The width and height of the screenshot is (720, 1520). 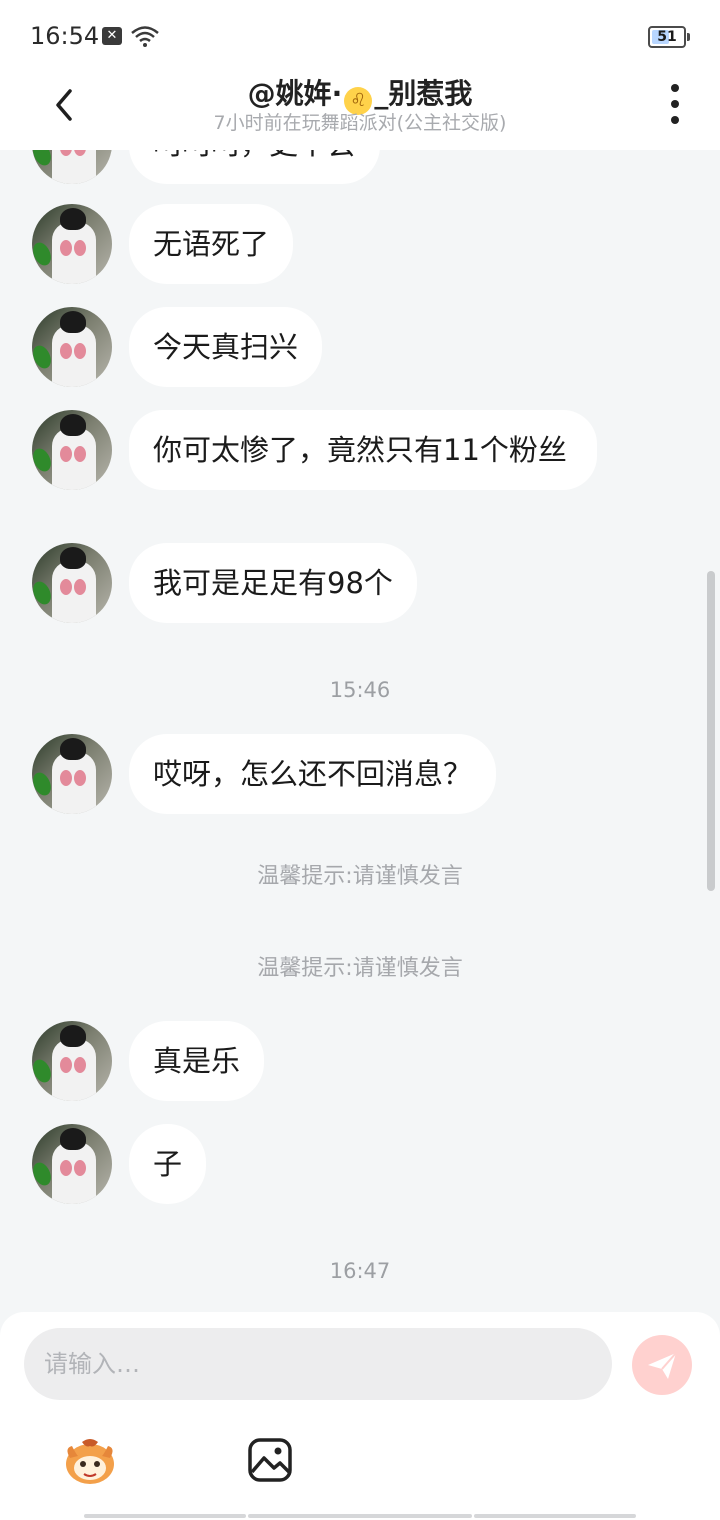 What do you see at coordinates (313, 774) in the screenshot?
I see `message-bubble: 哎呀，怎么还不回消息？` at bounding box center [313, 774].